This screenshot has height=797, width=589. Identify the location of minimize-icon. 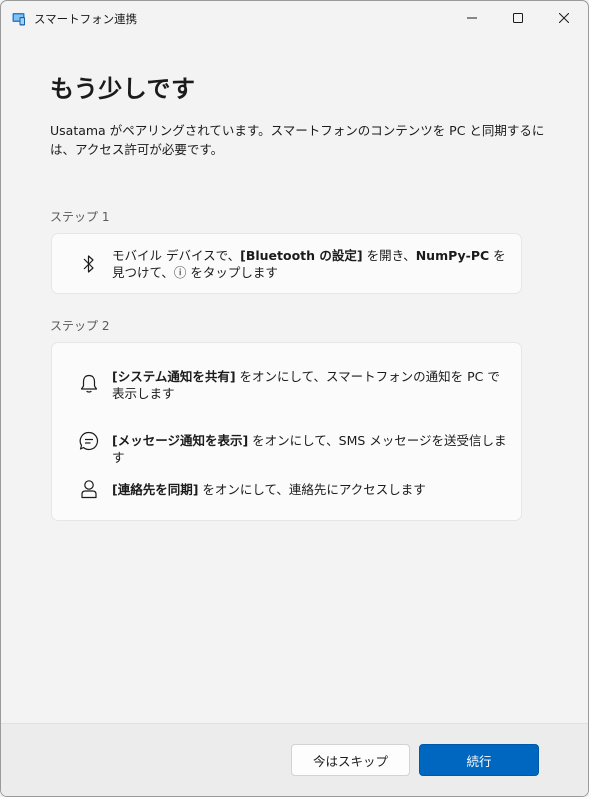
(472, 18).